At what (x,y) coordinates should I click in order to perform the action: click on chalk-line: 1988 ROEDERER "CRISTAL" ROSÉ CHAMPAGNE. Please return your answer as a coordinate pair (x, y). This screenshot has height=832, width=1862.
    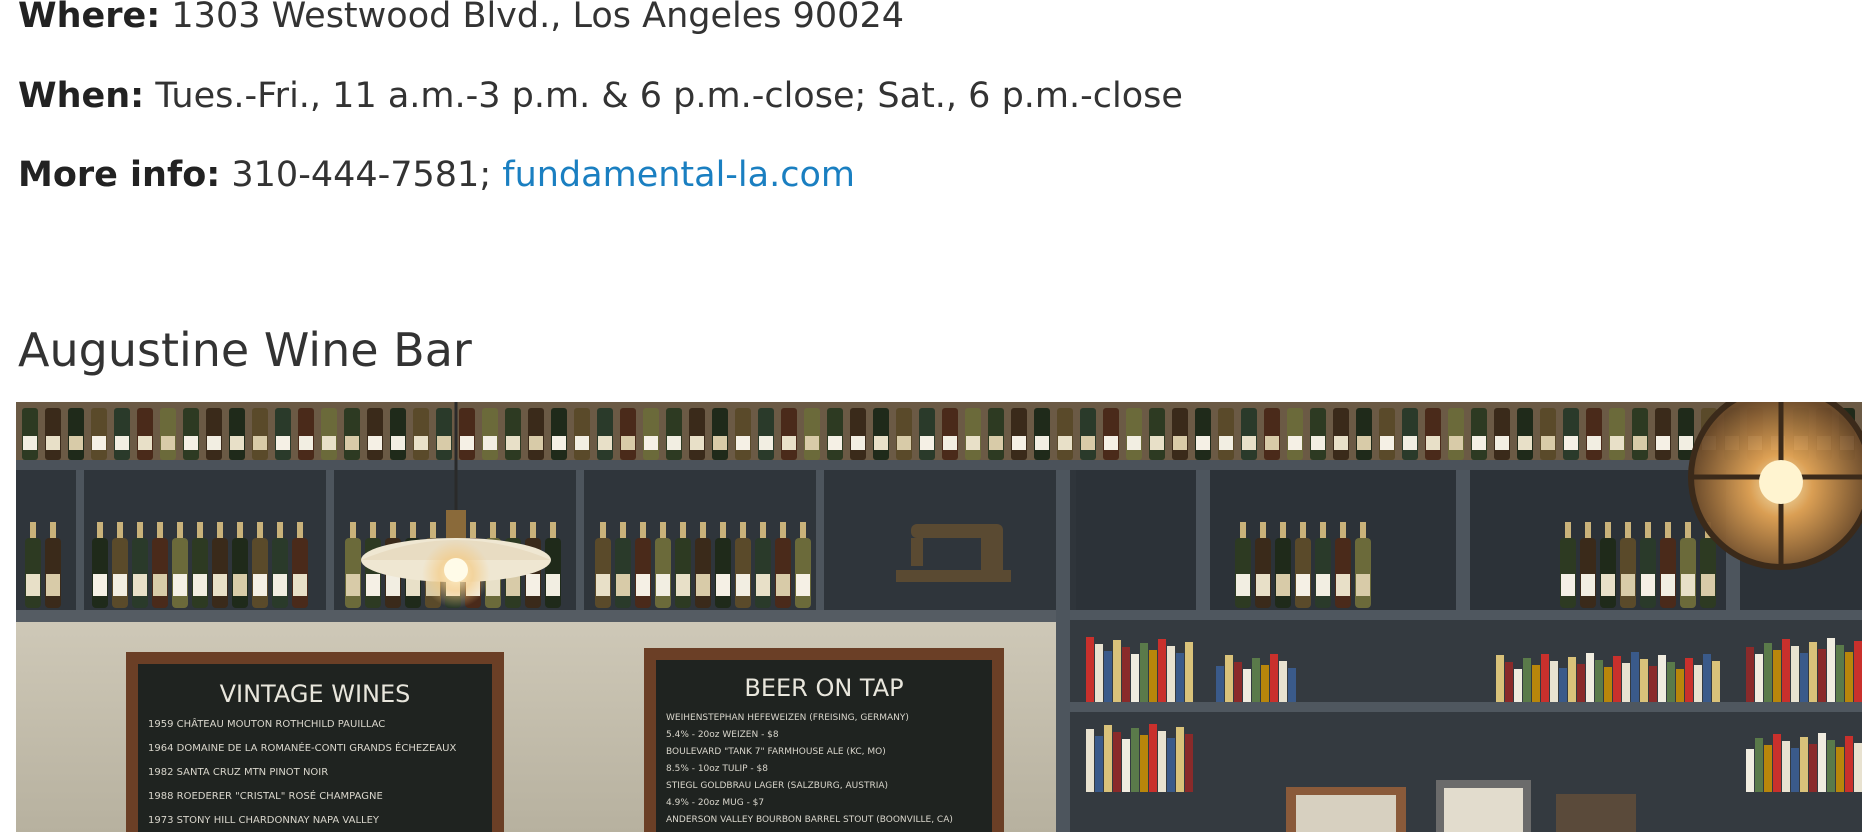
    Looking at the image, I should click on (265, 795).